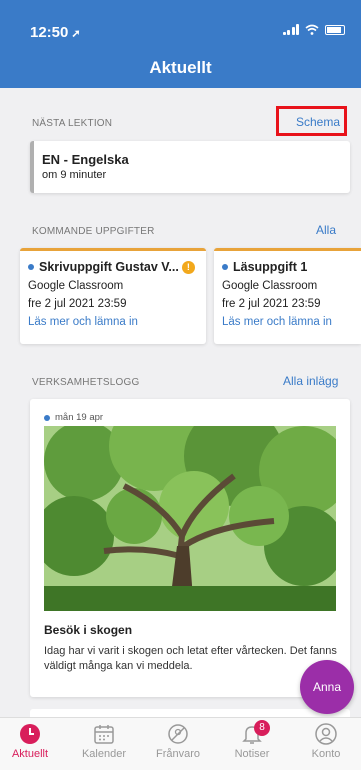  Describe the element at coordinates (30, 754) in the screenshot. I see `tab-label: Aktuellt` at that location.